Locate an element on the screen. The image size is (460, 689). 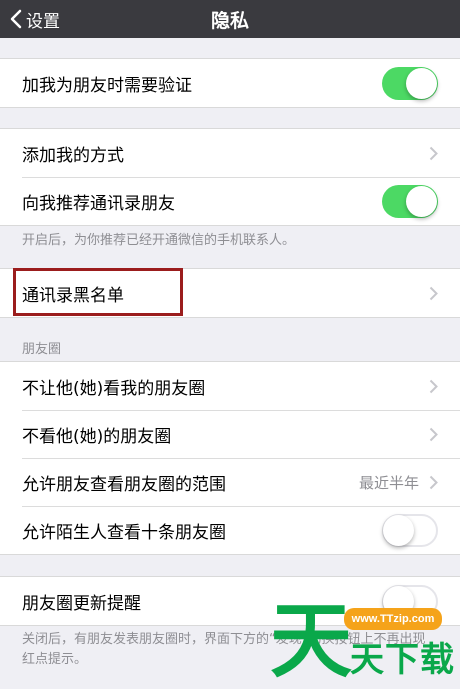
page-title: 隐私 is located at coordinates (229, 20).